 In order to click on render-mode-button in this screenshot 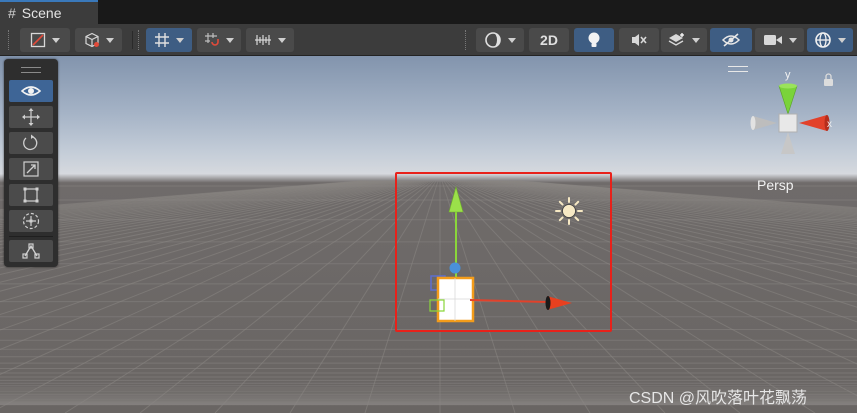, I will do `click(98, 40)`.